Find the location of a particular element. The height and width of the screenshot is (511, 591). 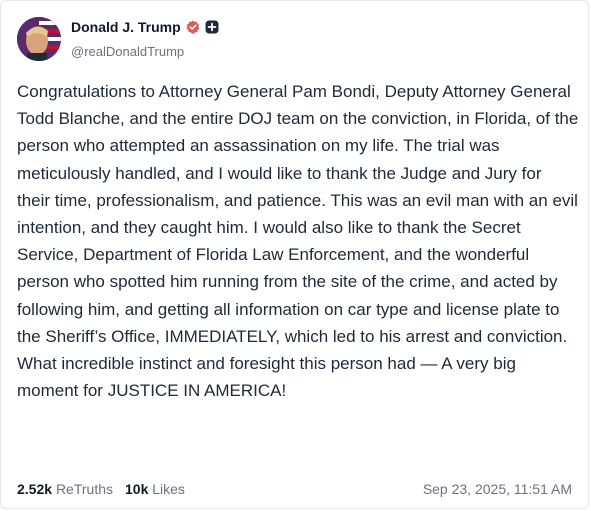

author-row: Donald J. Trump is located at coordinates (145, 27).